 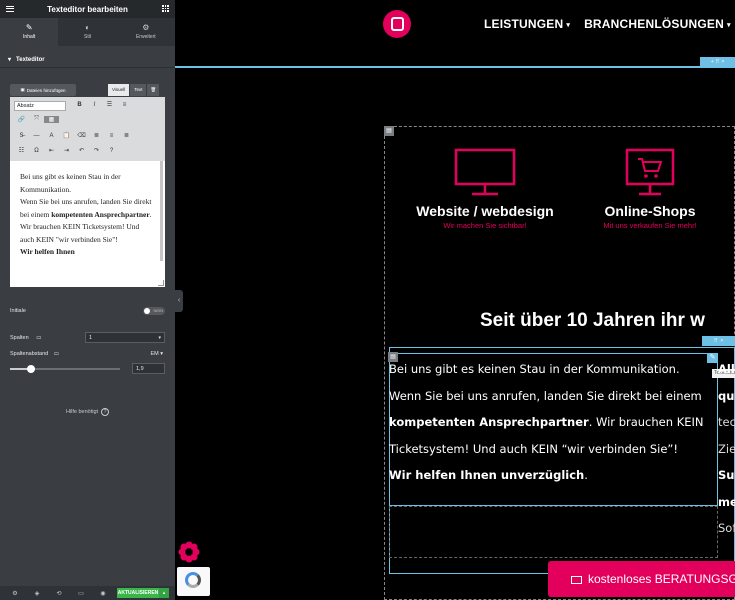 I want to click on update-options-button: ▴, so click(x=164, y=593).